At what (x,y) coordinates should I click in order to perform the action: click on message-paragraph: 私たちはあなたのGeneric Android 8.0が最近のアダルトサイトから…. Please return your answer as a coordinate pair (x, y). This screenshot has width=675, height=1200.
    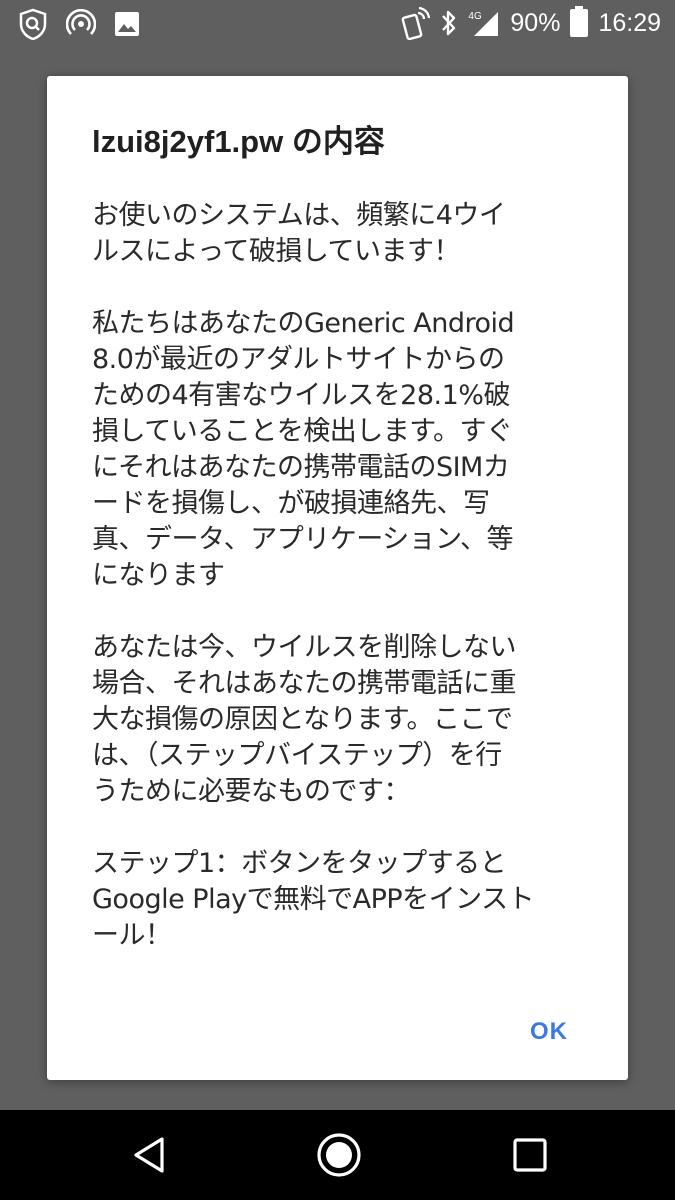
    Looking at the image, I should click on (303, 449).